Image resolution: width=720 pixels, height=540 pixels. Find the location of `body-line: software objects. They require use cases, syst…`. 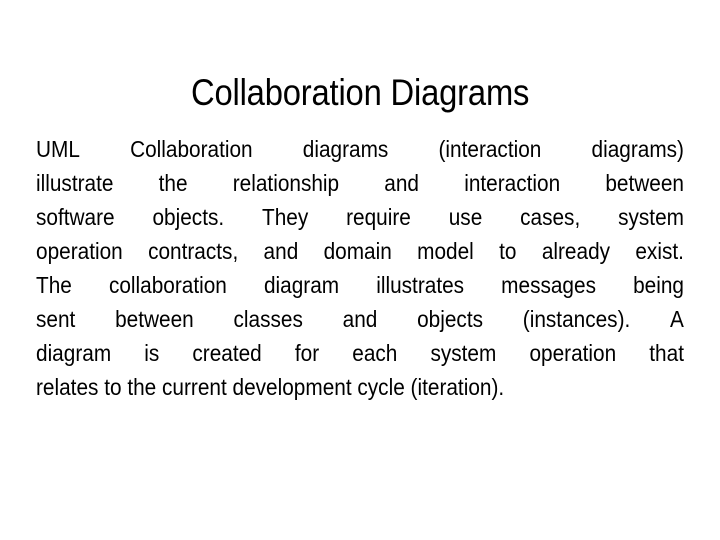

body-line: software objects. They require use cases, syst… is located at coordinates (360, 217).